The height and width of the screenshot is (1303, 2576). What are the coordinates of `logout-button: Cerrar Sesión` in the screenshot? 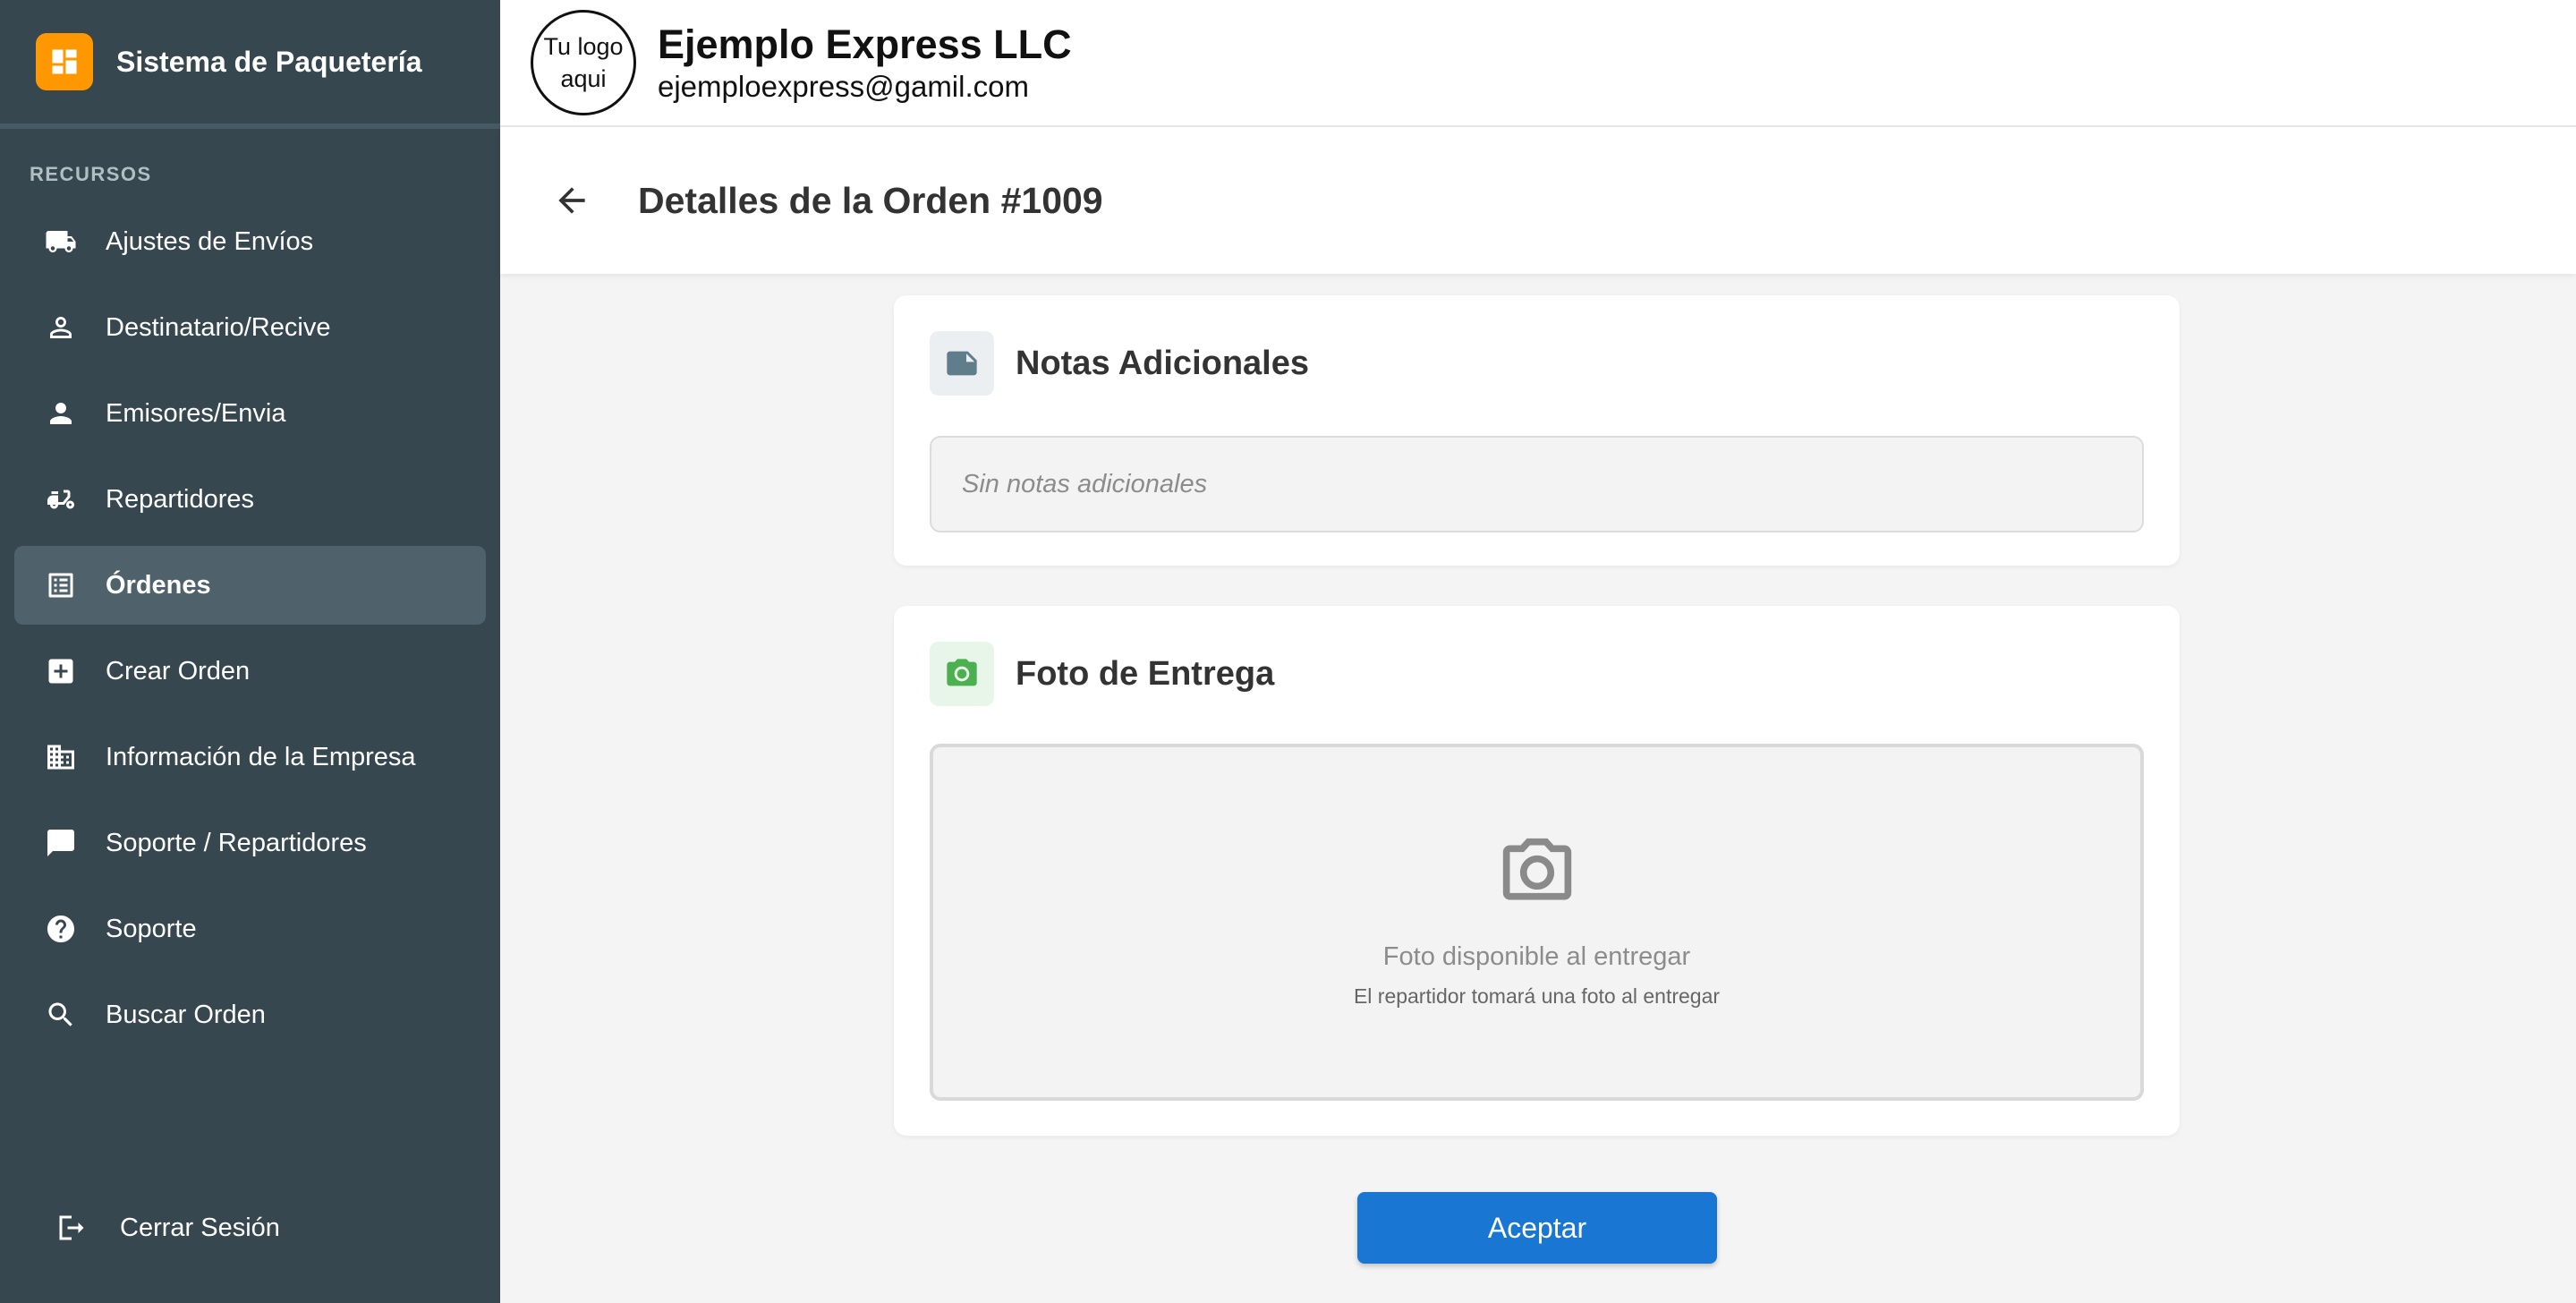 It's located at (250, 1227).